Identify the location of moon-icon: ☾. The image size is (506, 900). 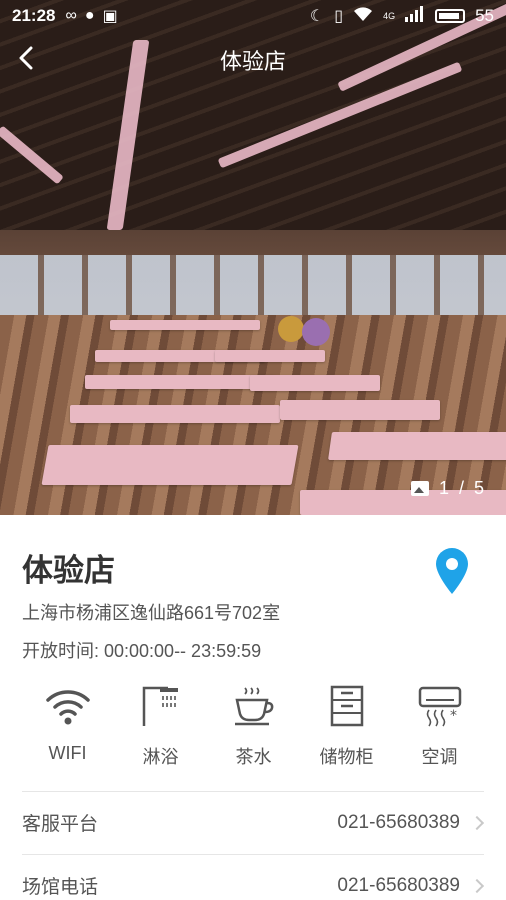
(317, 16).